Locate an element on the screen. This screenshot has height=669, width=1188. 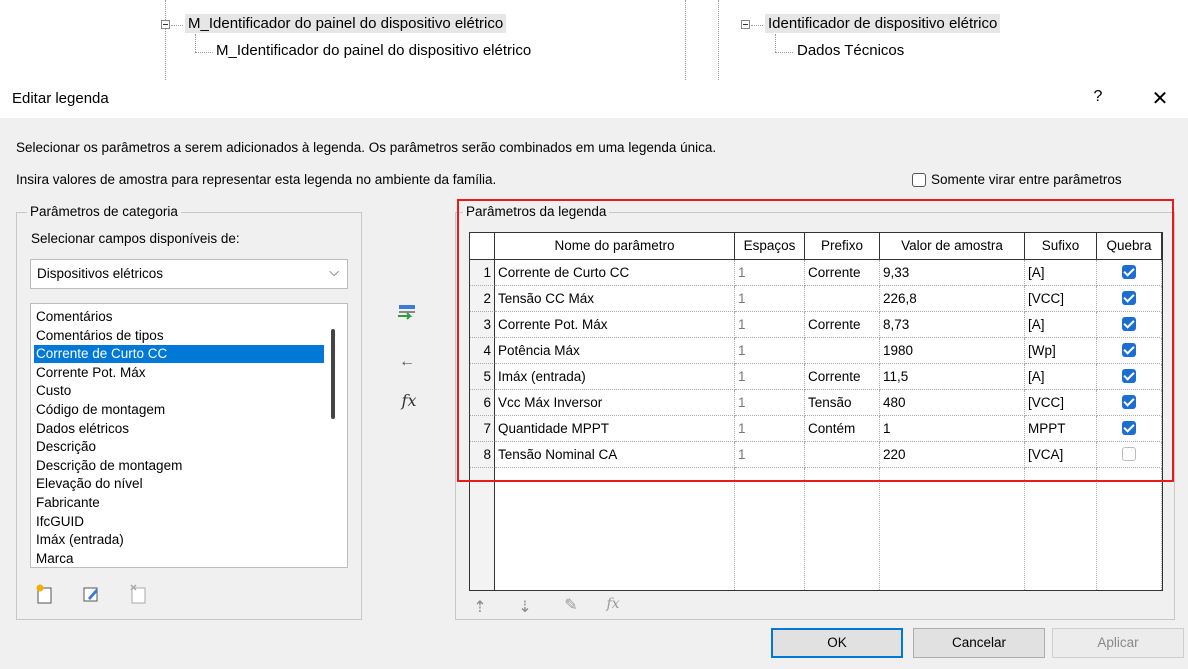
list-item: Fabricante is located at coordinates (68, 503).